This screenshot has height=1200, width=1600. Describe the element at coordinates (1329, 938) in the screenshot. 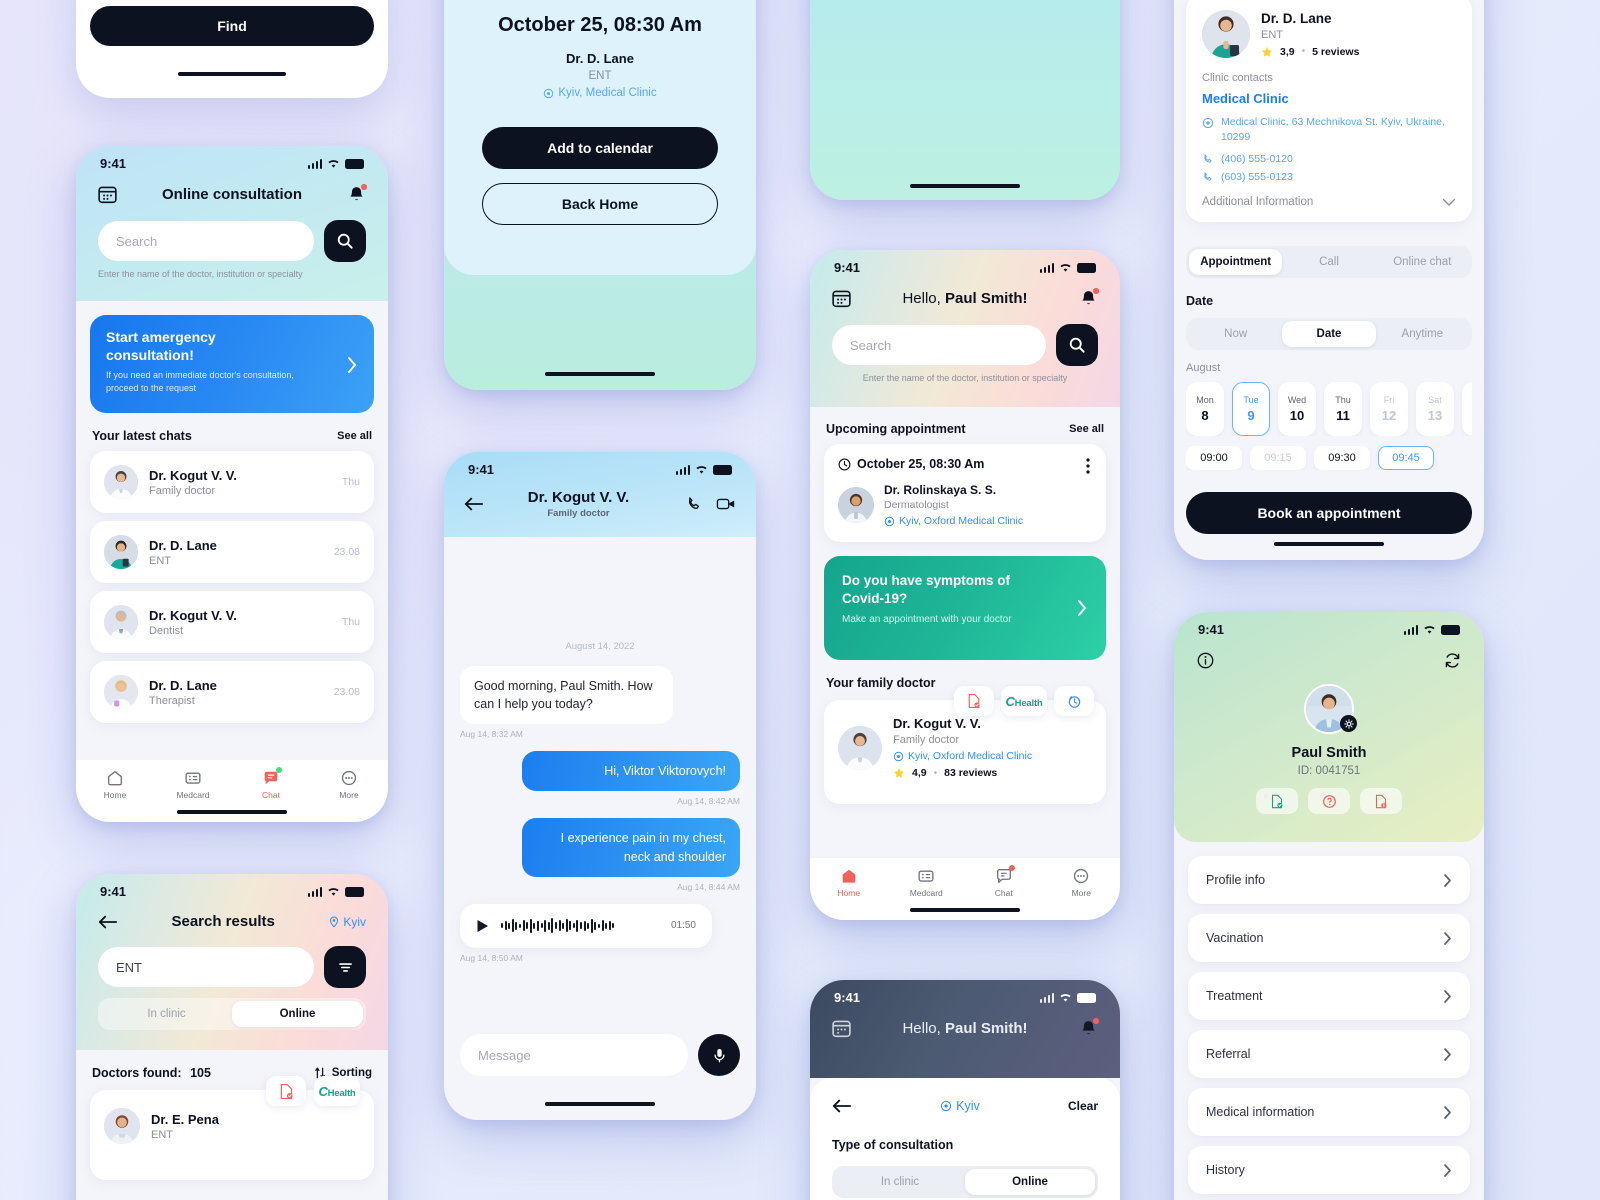

I see `profile-menu-item: Vacination` at that location.